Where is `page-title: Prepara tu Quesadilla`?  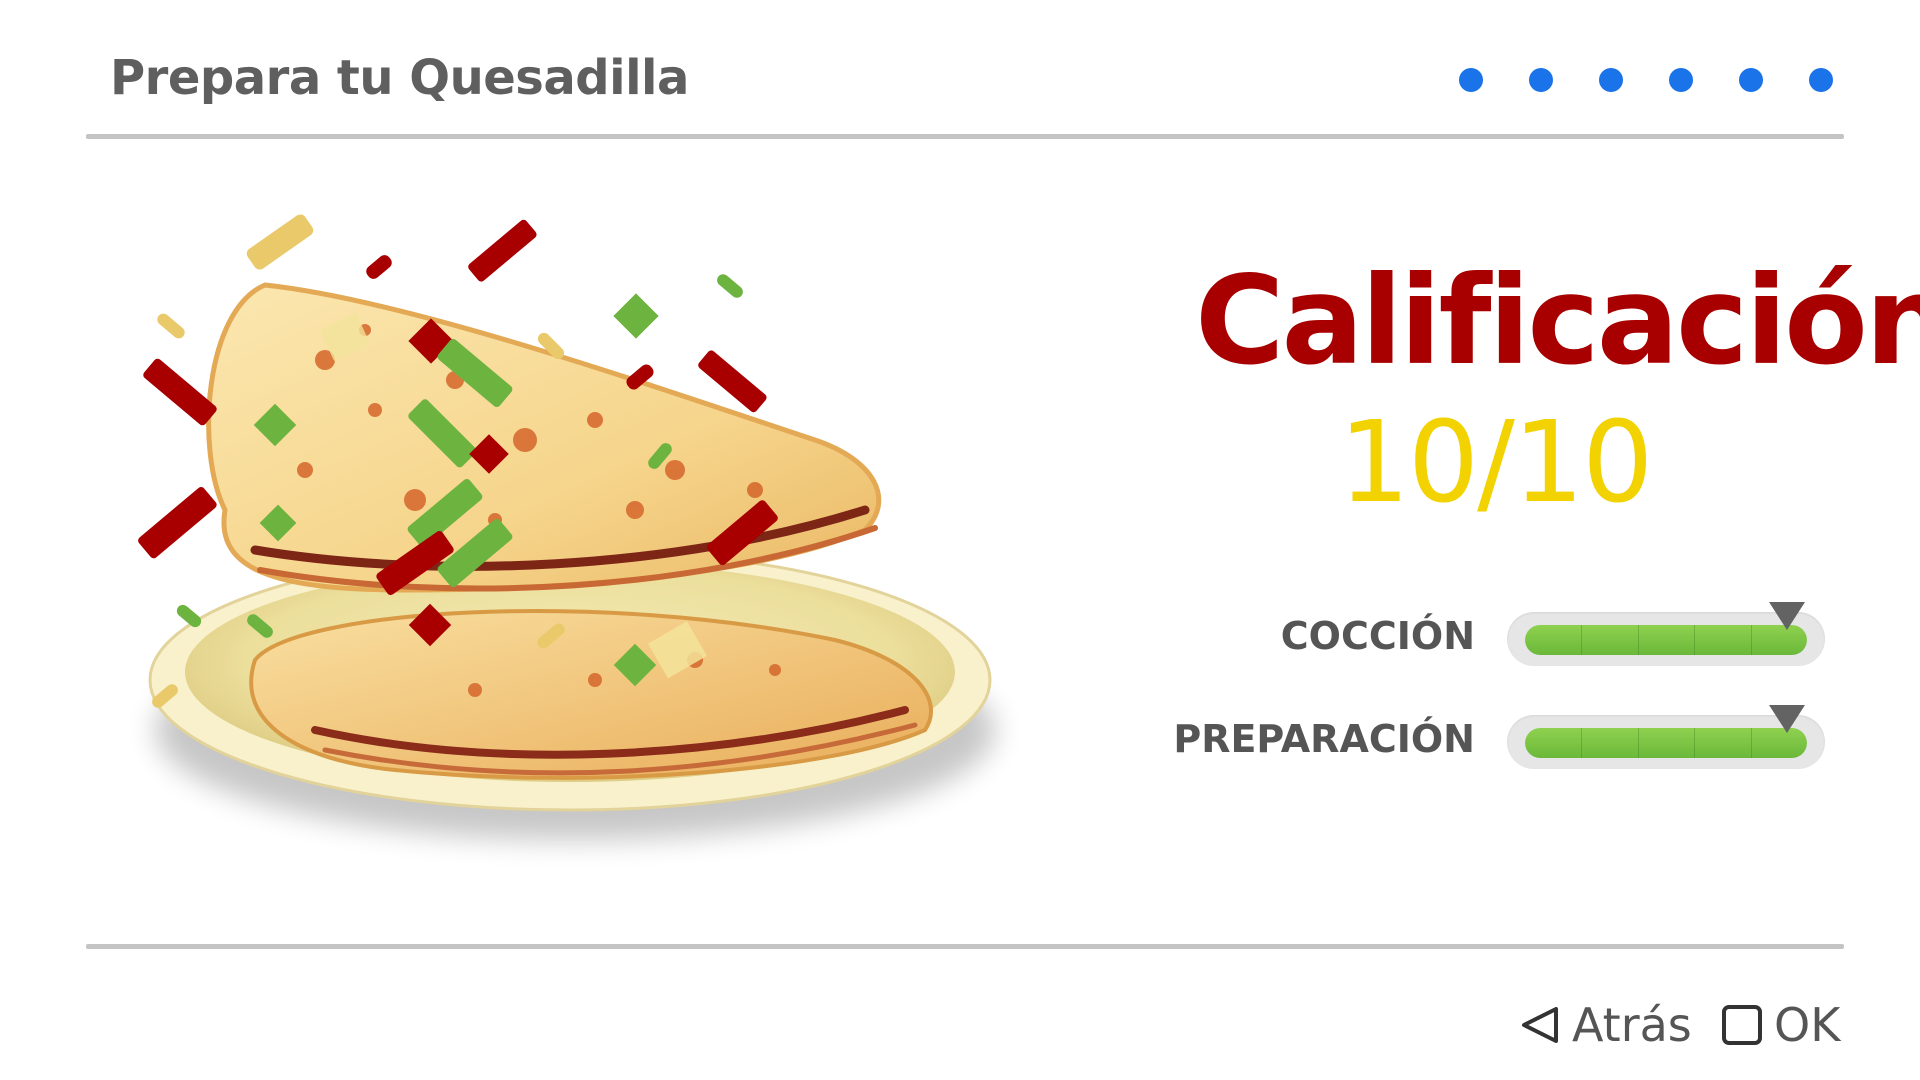
page-title: Prepara tu Quesadilla is located at coordinates (399, 78).